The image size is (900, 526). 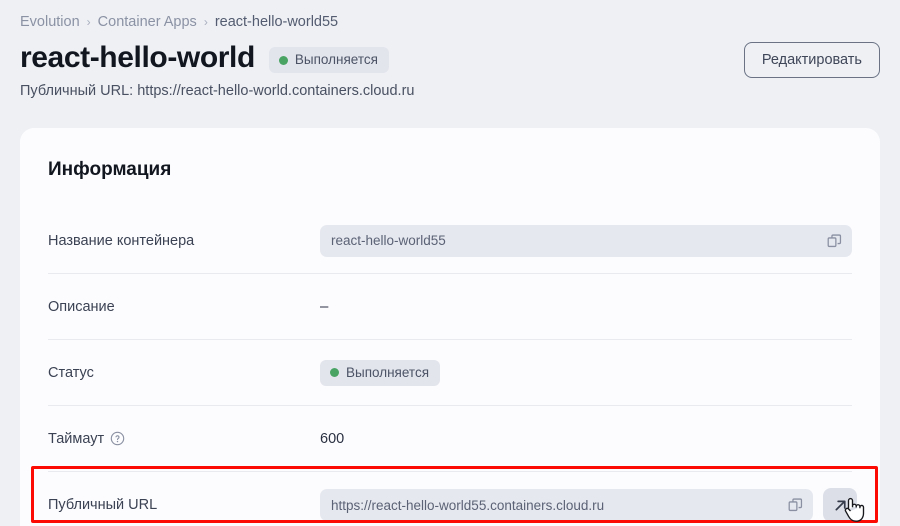 I want to click on external-link-icon, so click(x=840, y=505).